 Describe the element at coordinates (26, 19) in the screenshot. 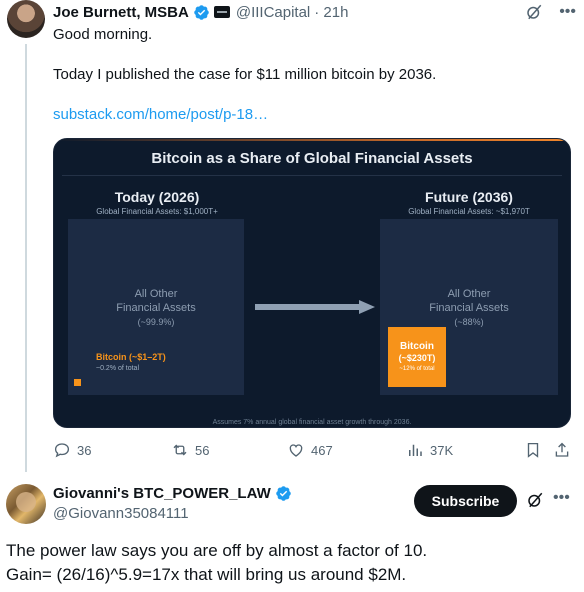

I see `author-avatar` at that location.